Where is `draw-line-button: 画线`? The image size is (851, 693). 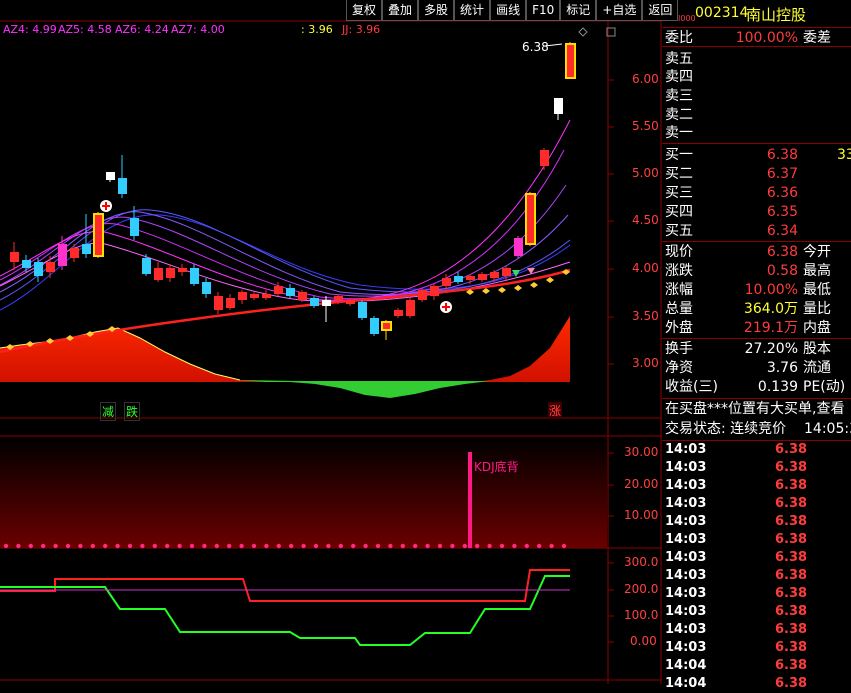 draw-line-button: 画线 is located at coordinates (508, 10).